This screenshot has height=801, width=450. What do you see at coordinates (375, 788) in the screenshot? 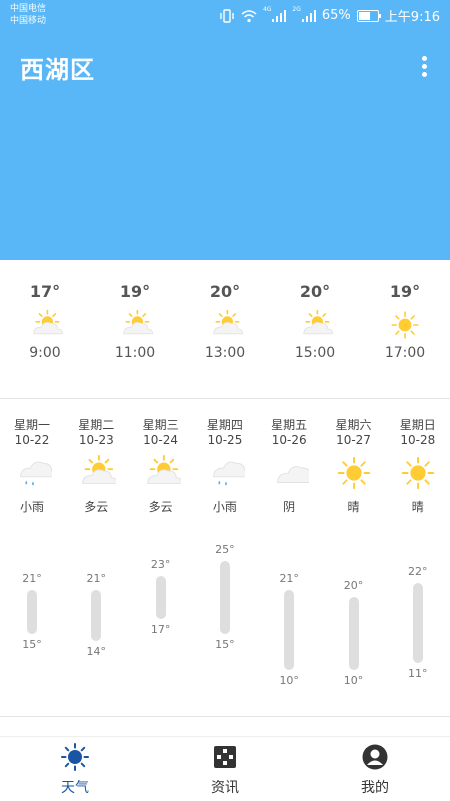
I see `nav-label: 我的` at bounding box center [375, 788].